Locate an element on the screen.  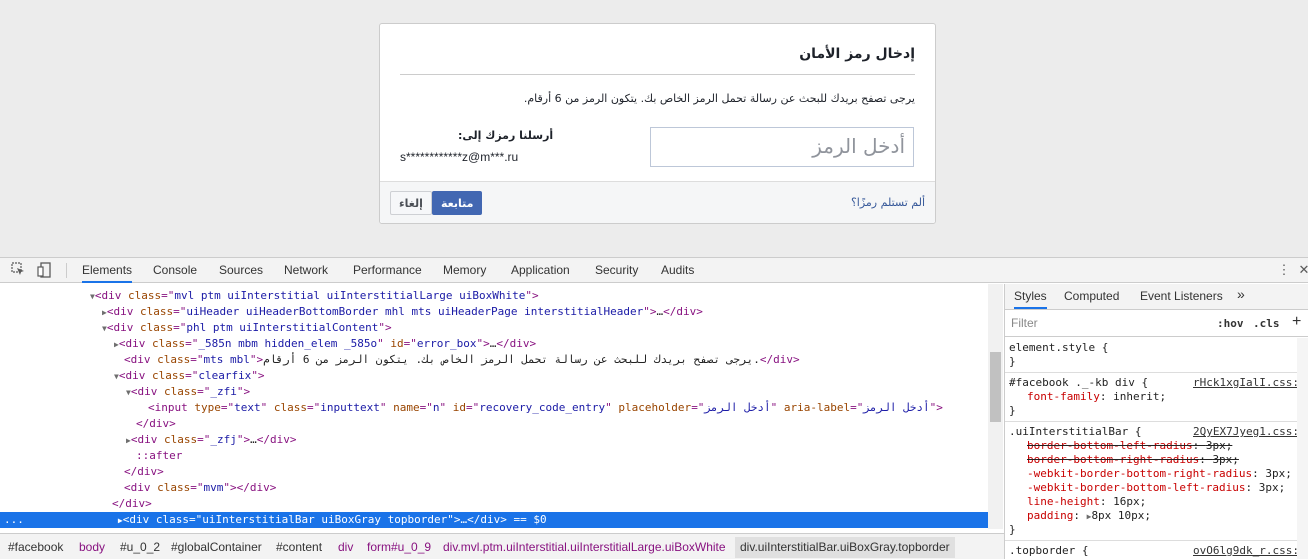
rule-selector: #facebook ._-kb div { is located at coordinates (1078, 382).